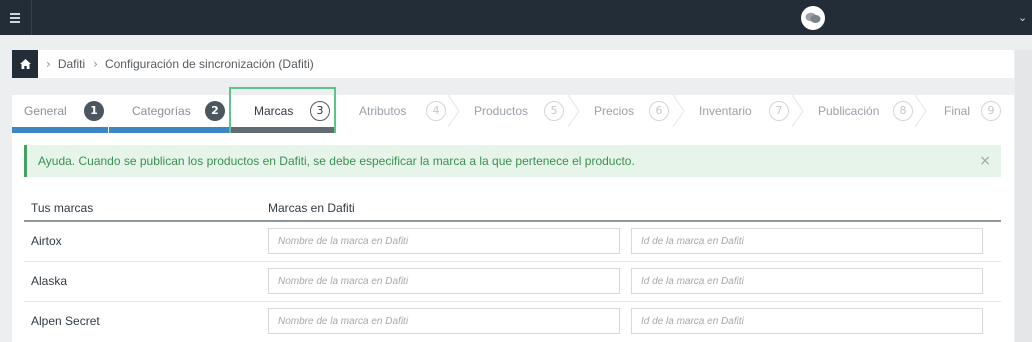 Image resolution: width=1032 pixels, height=342 pixels. I want to click on step-label: General, so click(45, 111).